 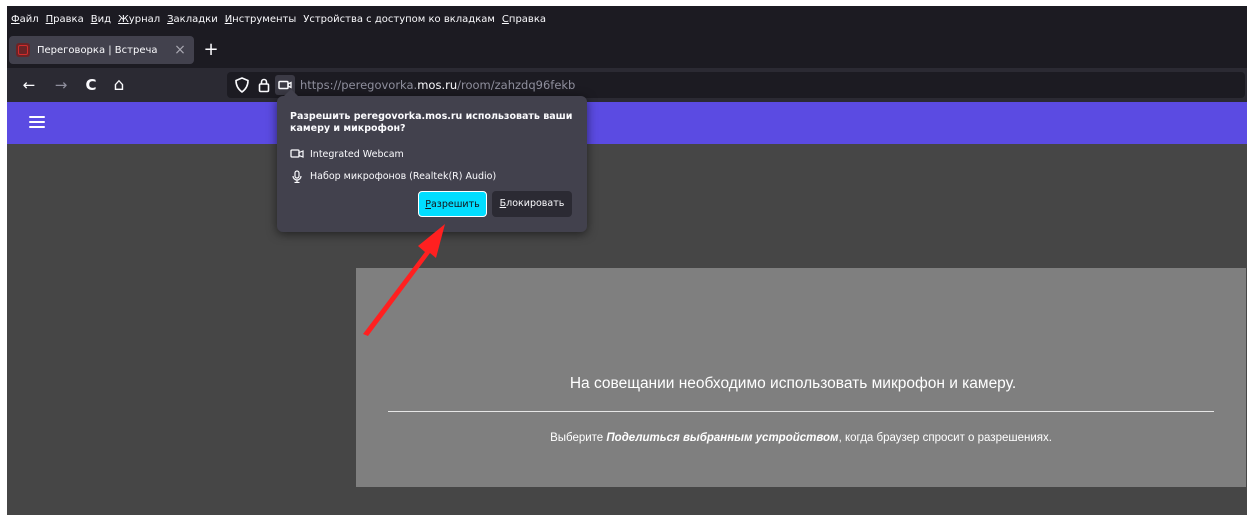 I want to click on menu-bookmarks: Закладки, so click(x=192, y=19).